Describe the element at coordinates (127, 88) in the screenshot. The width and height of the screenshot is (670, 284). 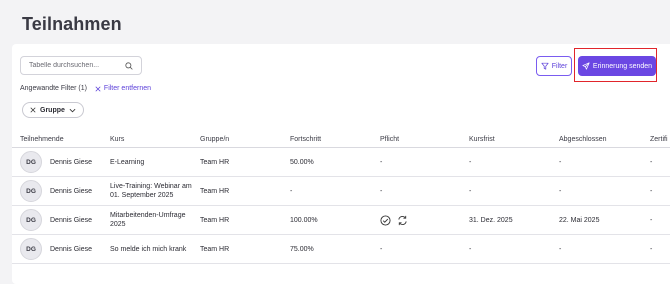
I see `clear-filters-label: Filter entfernen` at that location.